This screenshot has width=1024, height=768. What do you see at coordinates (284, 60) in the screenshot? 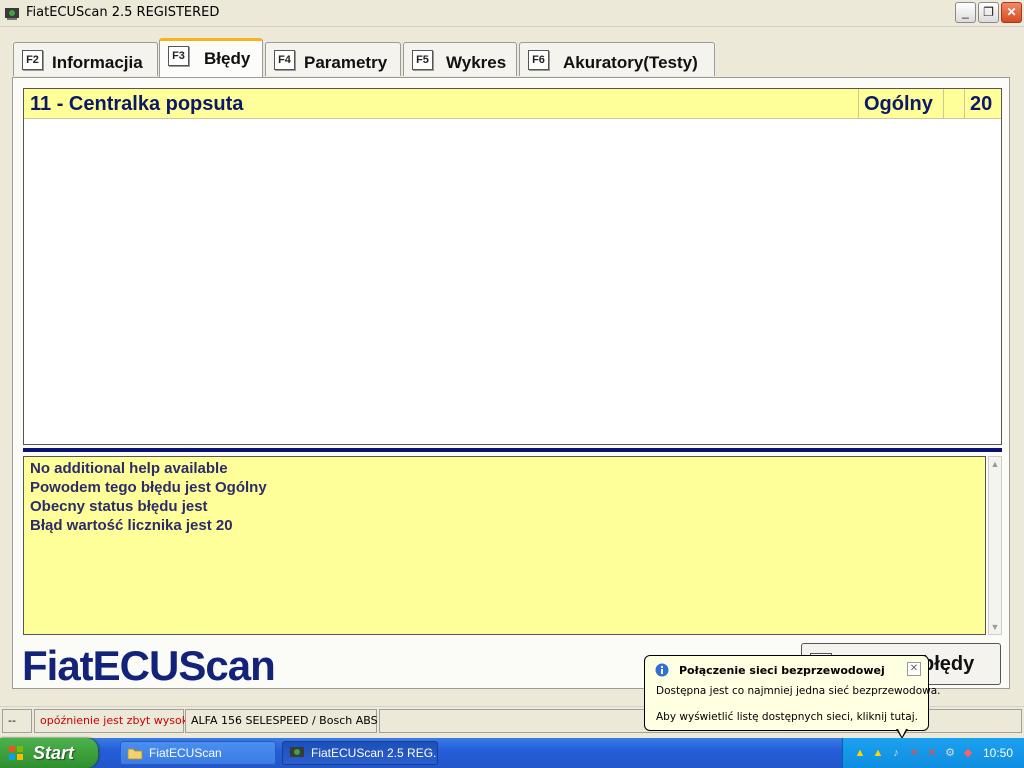
I see `f4-key-icon: F4` at bounding box center [284, 60].